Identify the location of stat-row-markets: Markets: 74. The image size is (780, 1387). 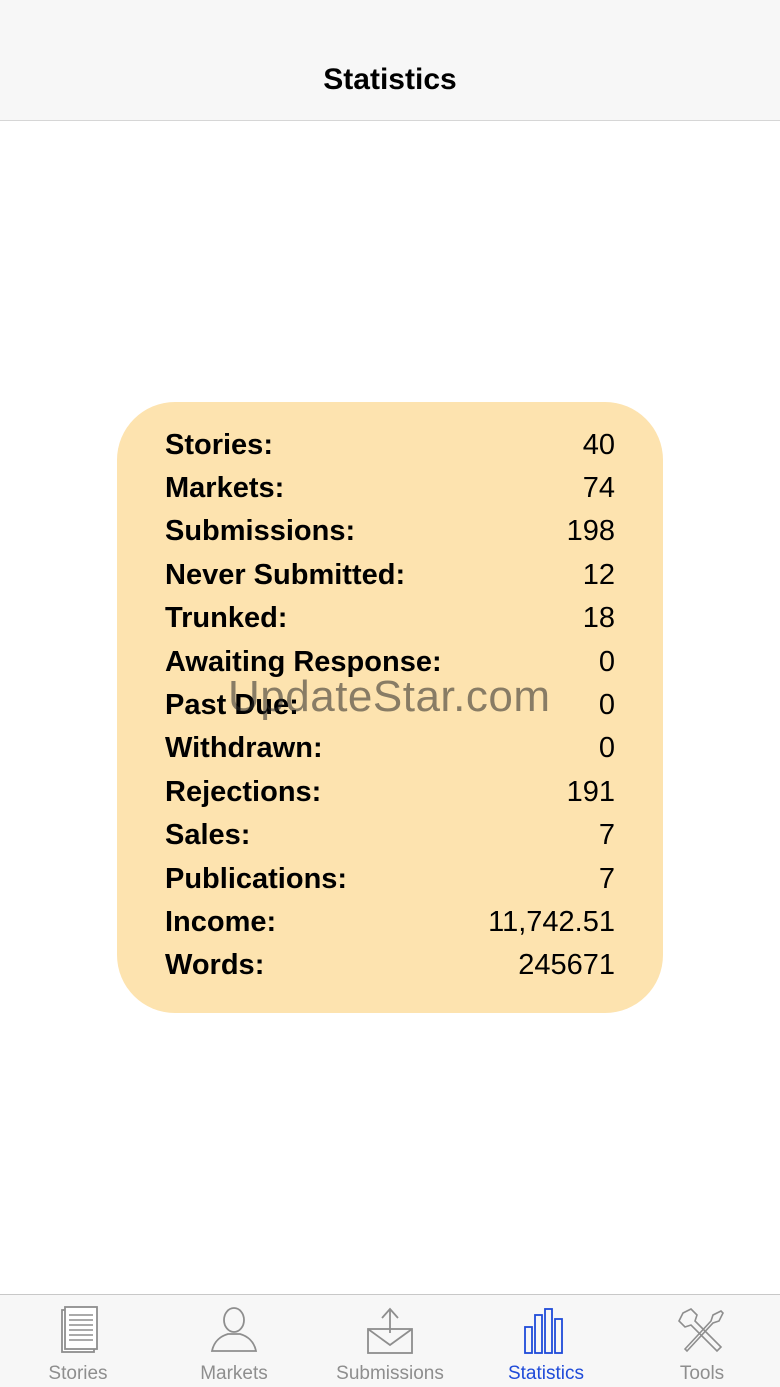
(390, 488).